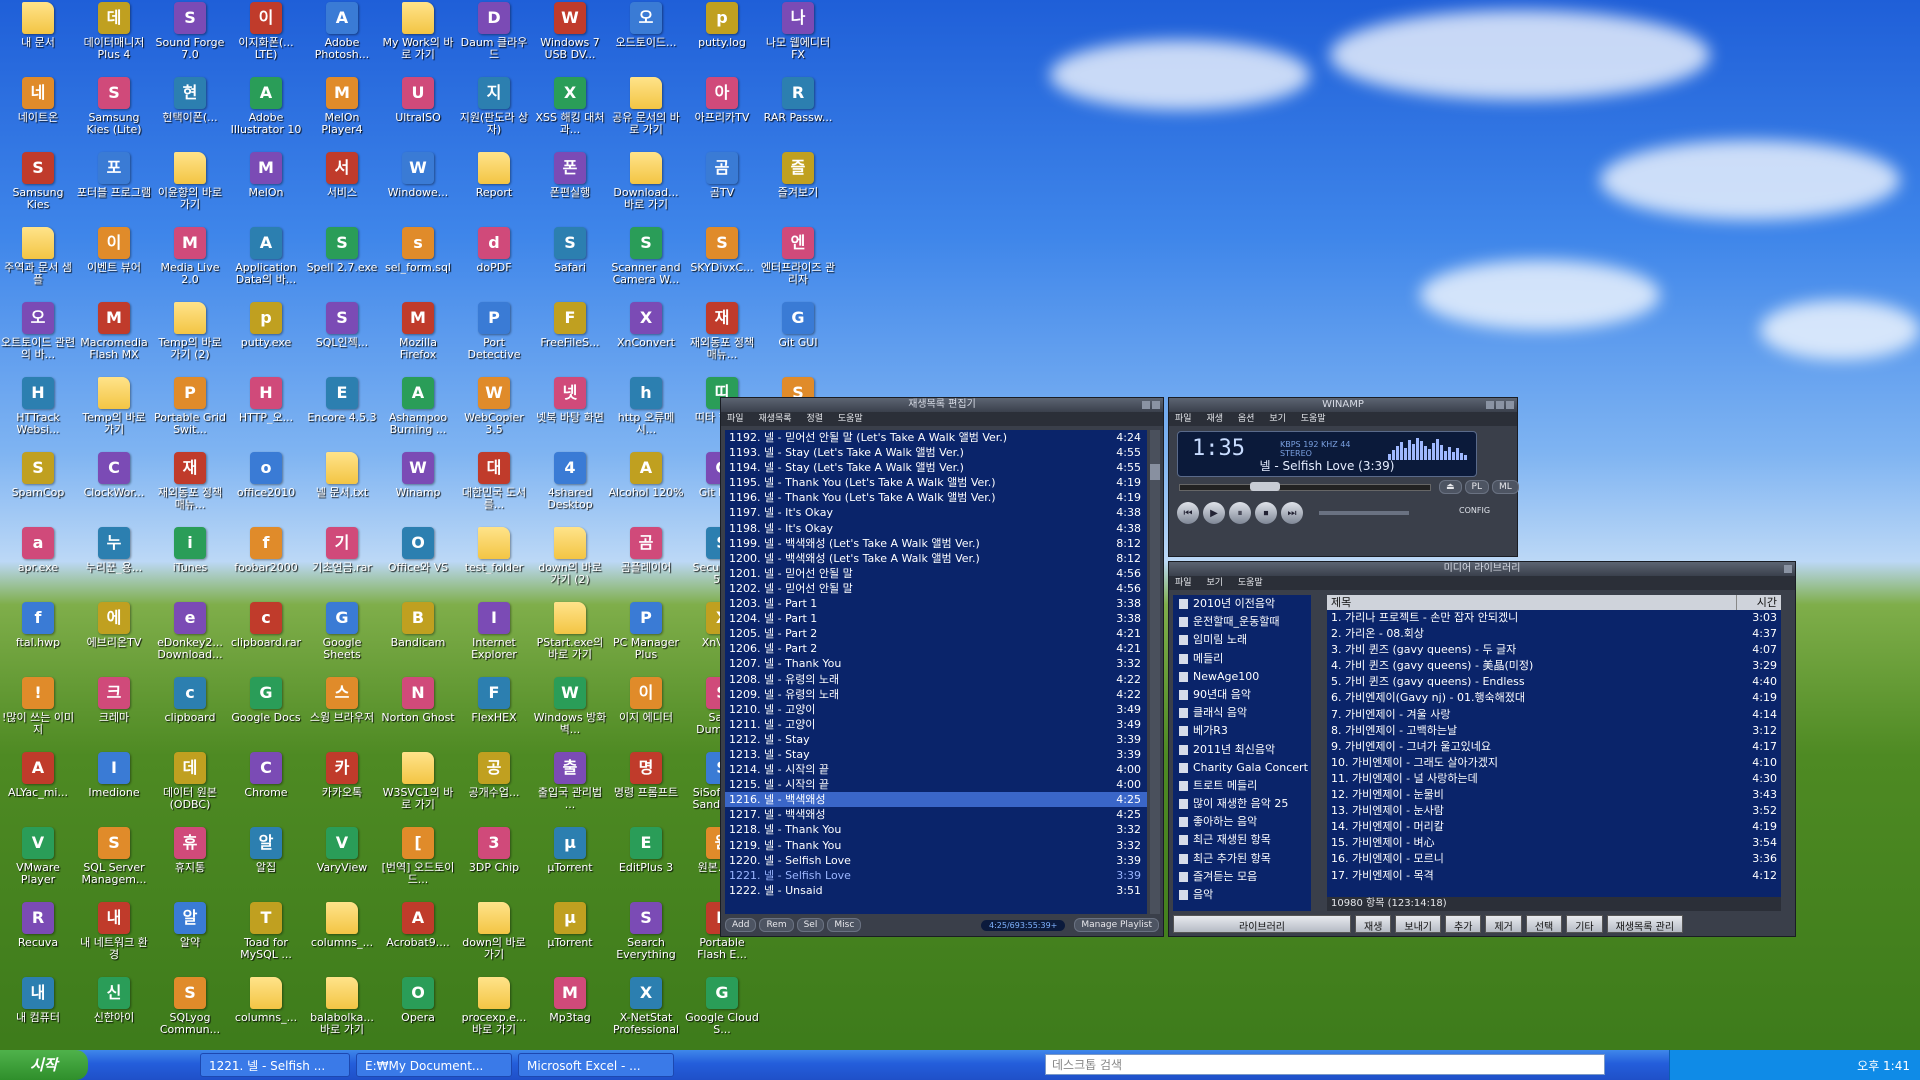 This screenshot has height=1080, width=1920. Describe the element at coordinates (38, 475) in the screenshot. I see `desktop-icon: S SpamCop` at that location.